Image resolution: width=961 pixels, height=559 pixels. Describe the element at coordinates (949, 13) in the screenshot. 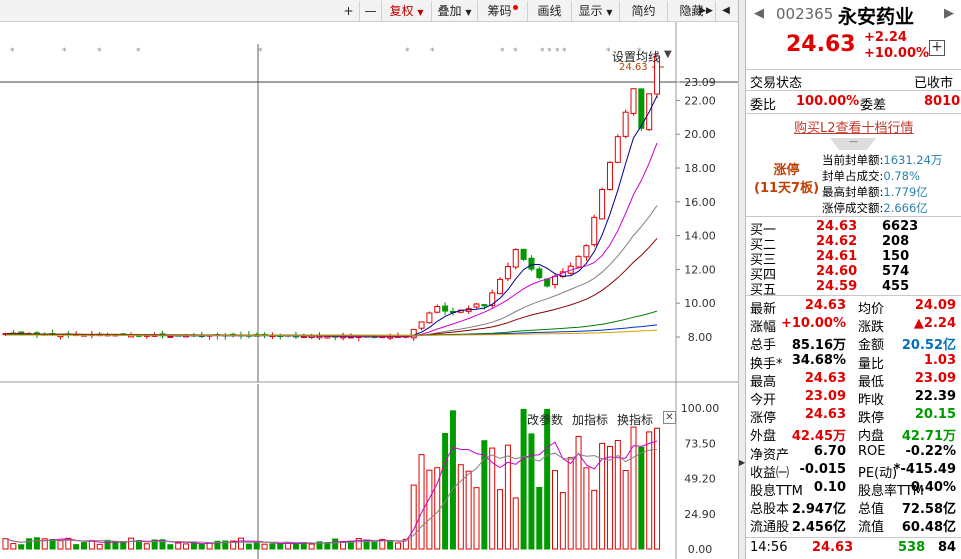

I see `next-stock-icon: ▶` at that location.